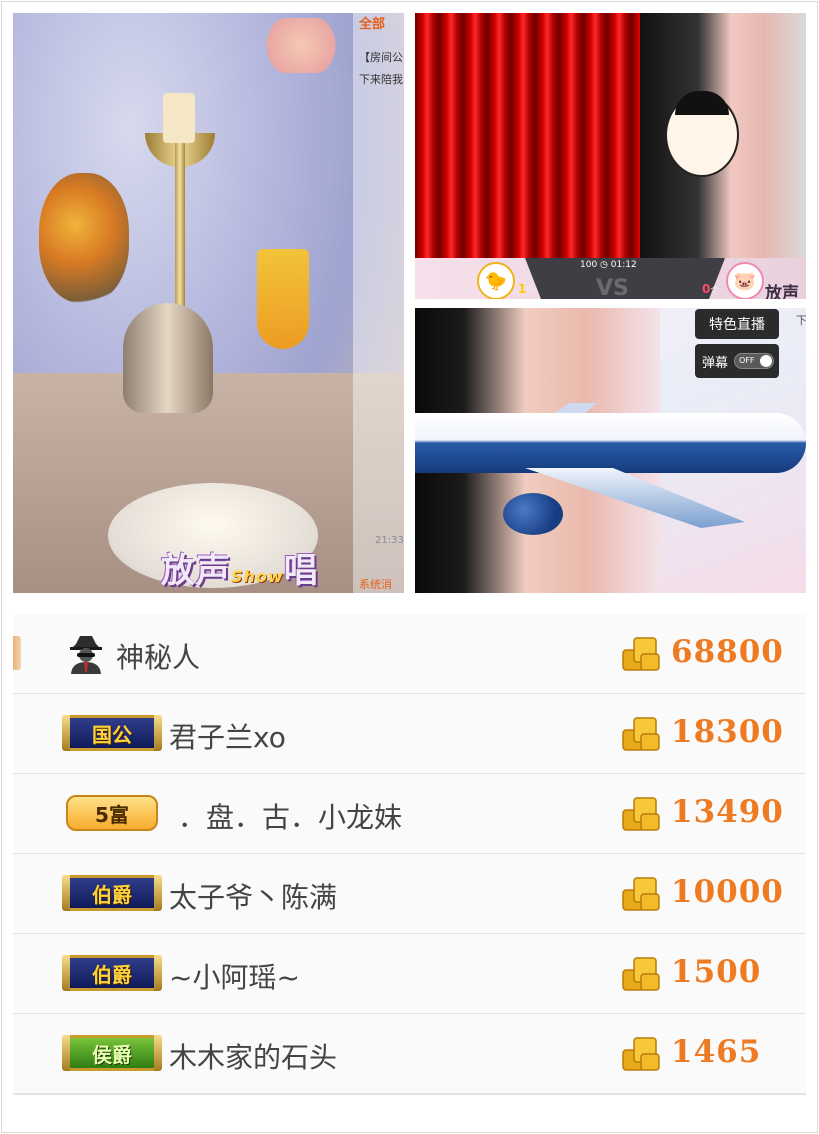 The height and width of the screenshot is (1134, 819). Describe the element at coordinates (747, 360) in the screenshot. I see `toggle-state: OFF` at that location.